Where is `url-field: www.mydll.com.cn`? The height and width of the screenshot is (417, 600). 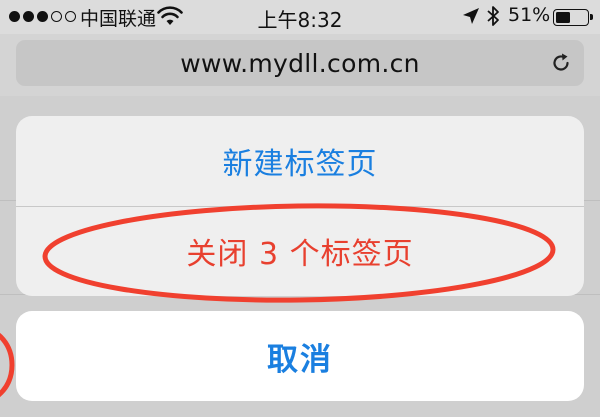
url-field: www.mydll.com.cn is located at coordinates (300, 63).